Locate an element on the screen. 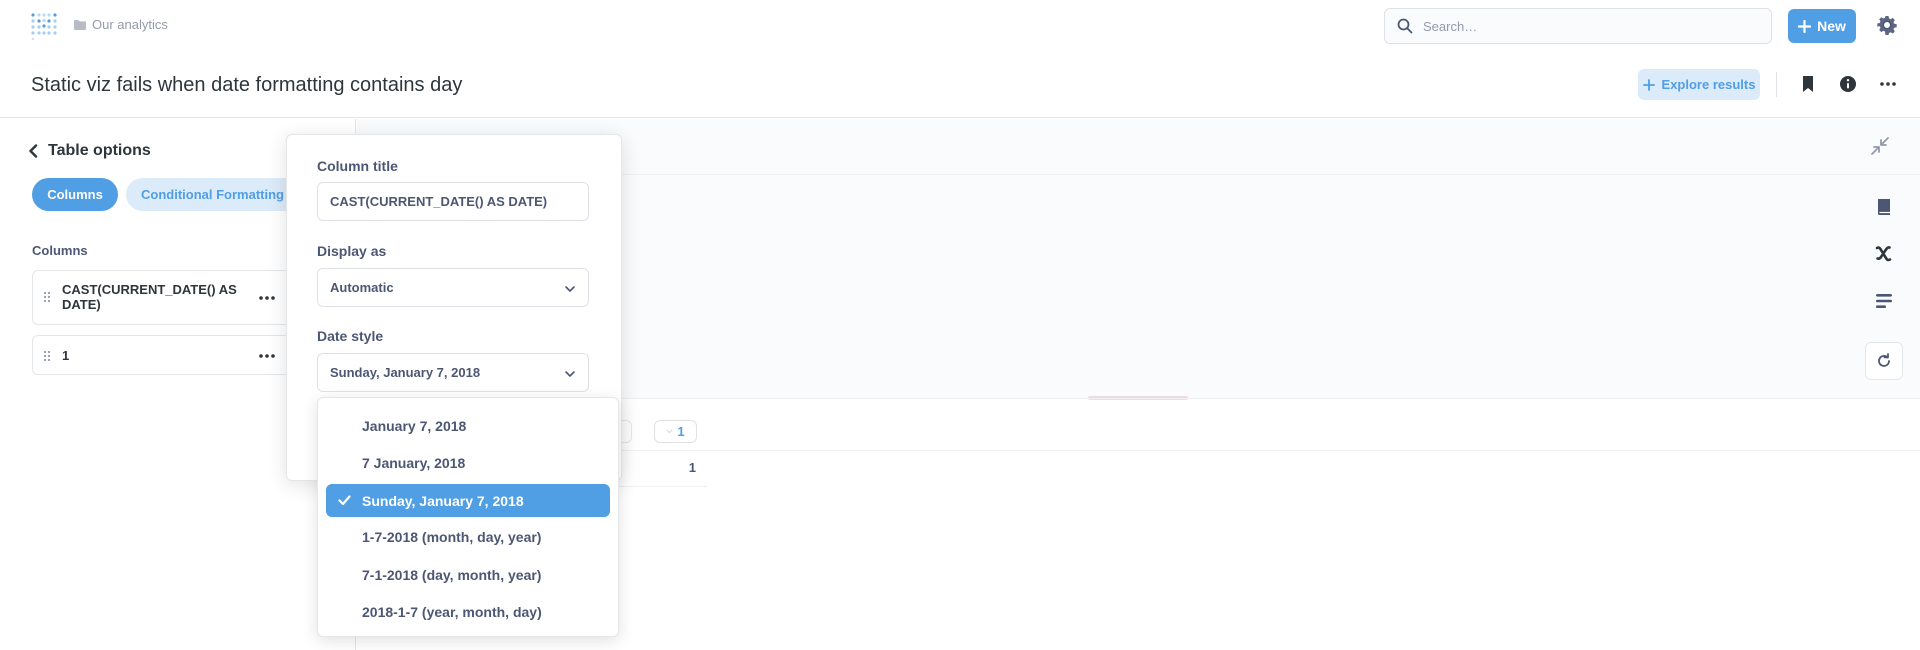 This screenshot has width=1920, height=650. top-nav: Our analytics New is located at coordinates (960, 25).